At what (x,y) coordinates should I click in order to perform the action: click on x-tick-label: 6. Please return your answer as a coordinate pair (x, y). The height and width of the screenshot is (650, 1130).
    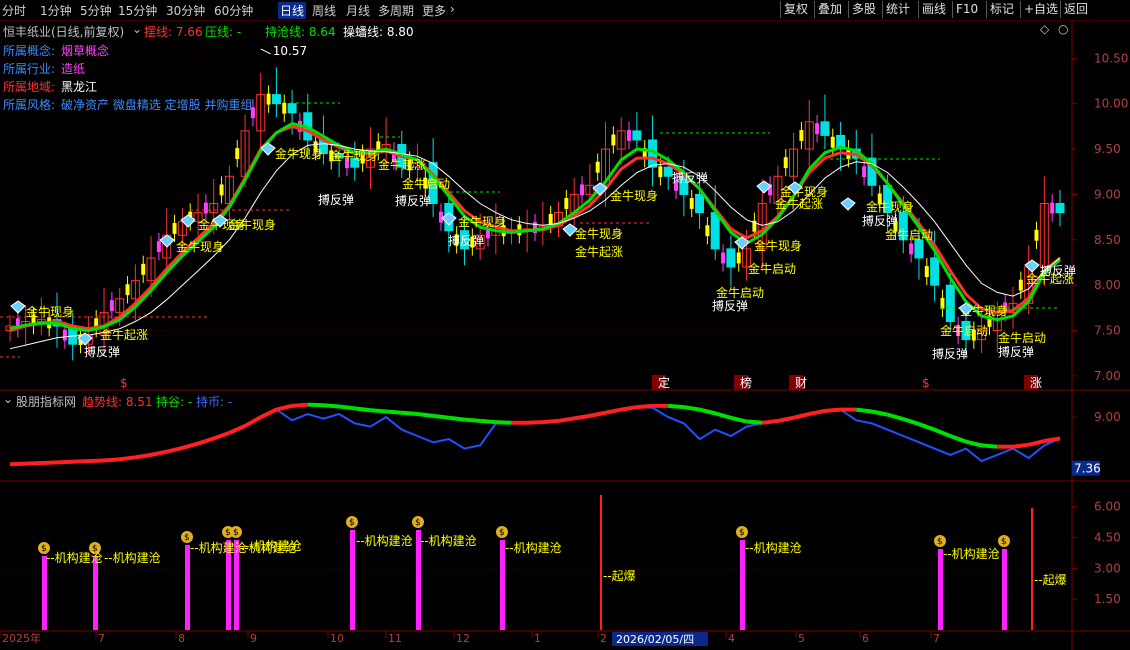
    Looking at the image, I should click on (865, 638).